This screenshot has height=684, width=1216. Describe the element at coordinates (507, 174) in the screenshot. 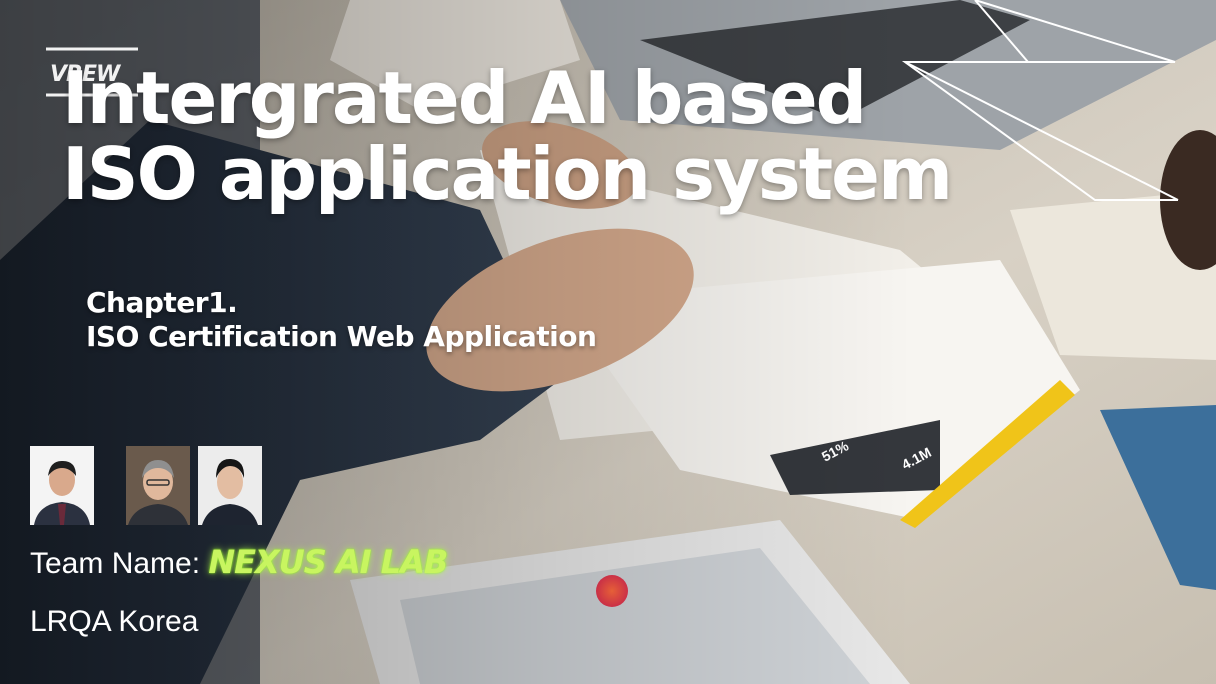

I see `title-line-2: ISO application system` at that location.